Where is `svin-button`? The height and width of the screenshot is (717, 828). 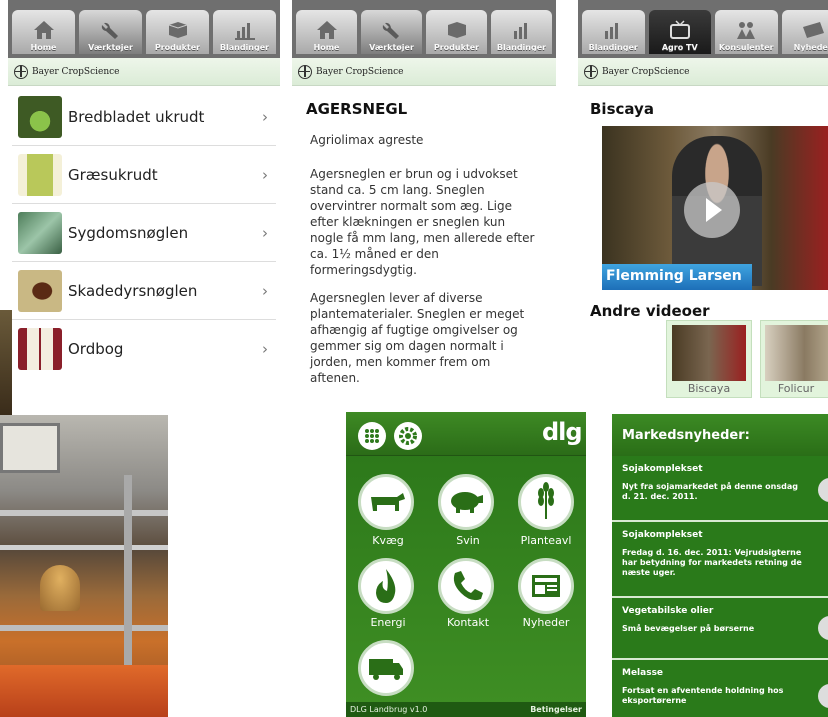 svin-button is located at coordinates (466, 502).